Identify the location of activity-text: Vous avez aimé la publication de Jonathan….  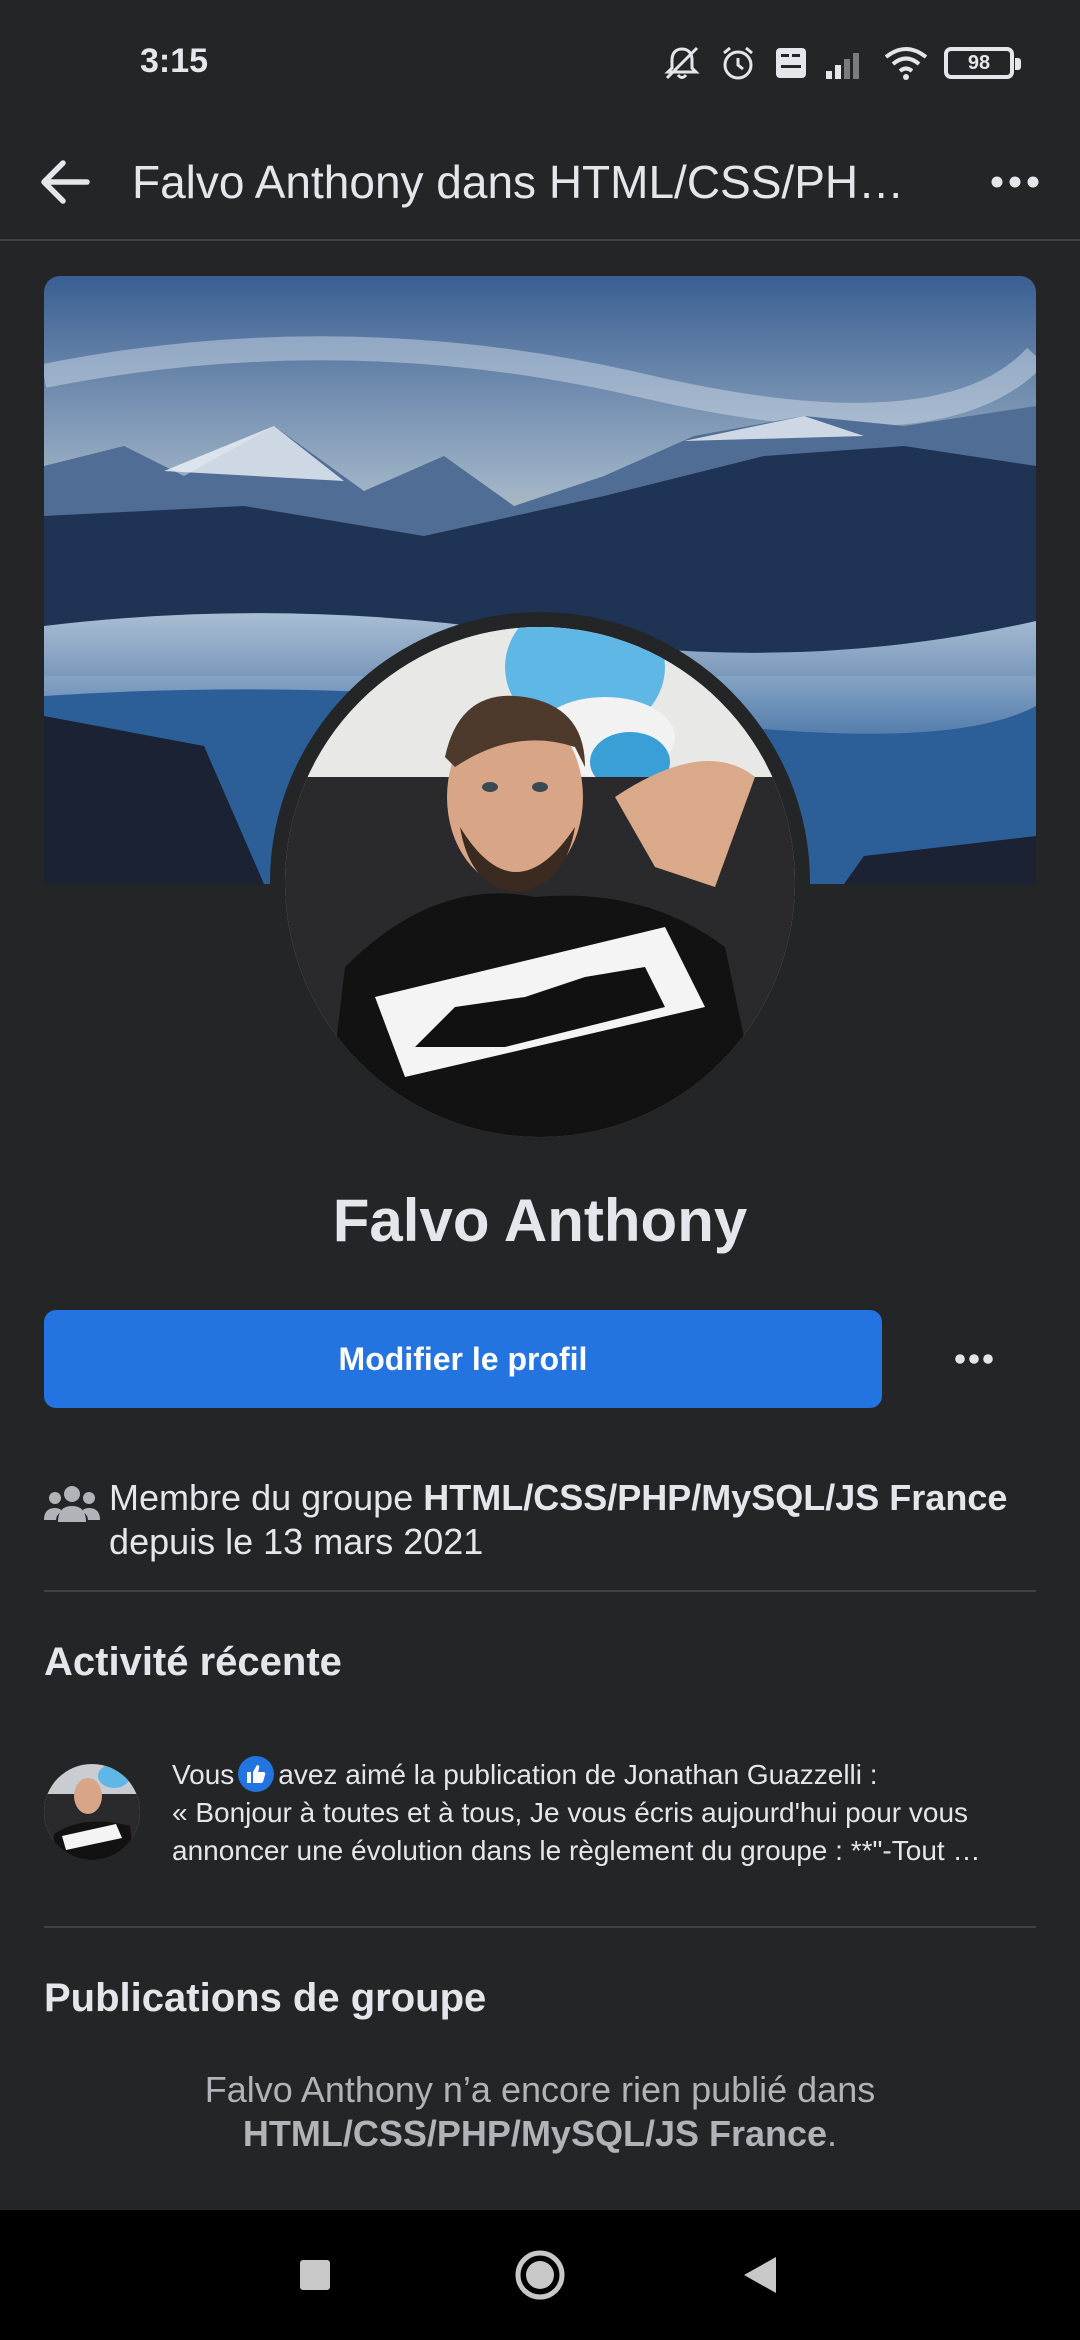
(582, 1813).